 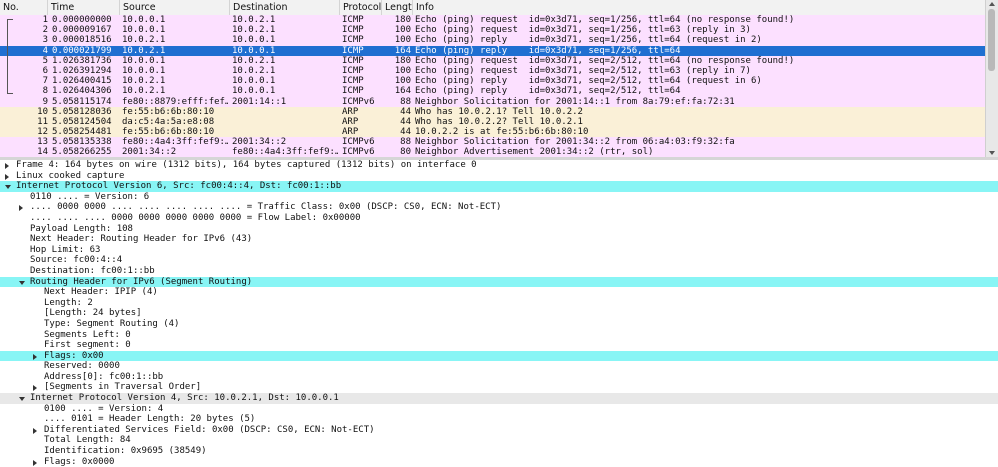 I want to click on related-packets-indicator, so click(x=10, y=56).